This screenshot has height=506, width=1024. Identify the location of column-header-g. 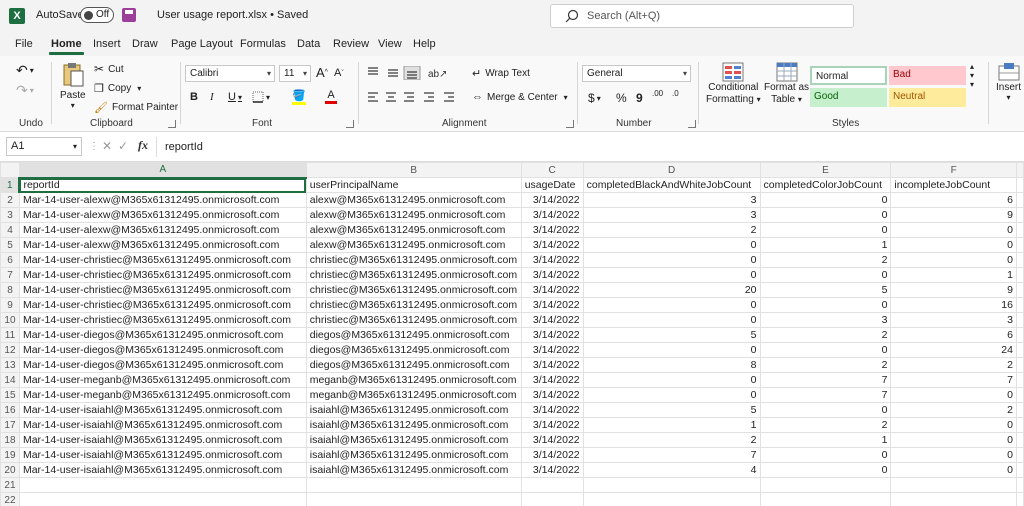
(1019, 170).